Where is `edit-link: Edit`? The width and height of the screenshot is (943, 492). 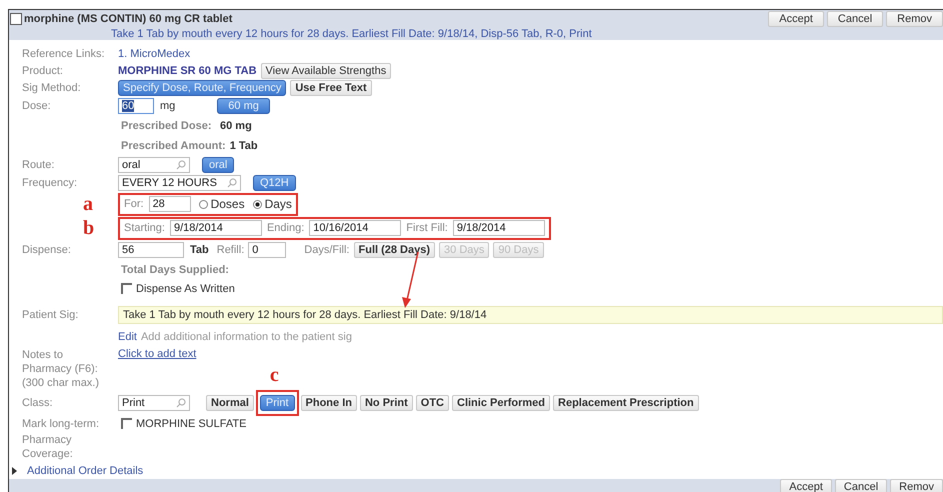
edit-link: Edit is located at coordinates (127, 337).